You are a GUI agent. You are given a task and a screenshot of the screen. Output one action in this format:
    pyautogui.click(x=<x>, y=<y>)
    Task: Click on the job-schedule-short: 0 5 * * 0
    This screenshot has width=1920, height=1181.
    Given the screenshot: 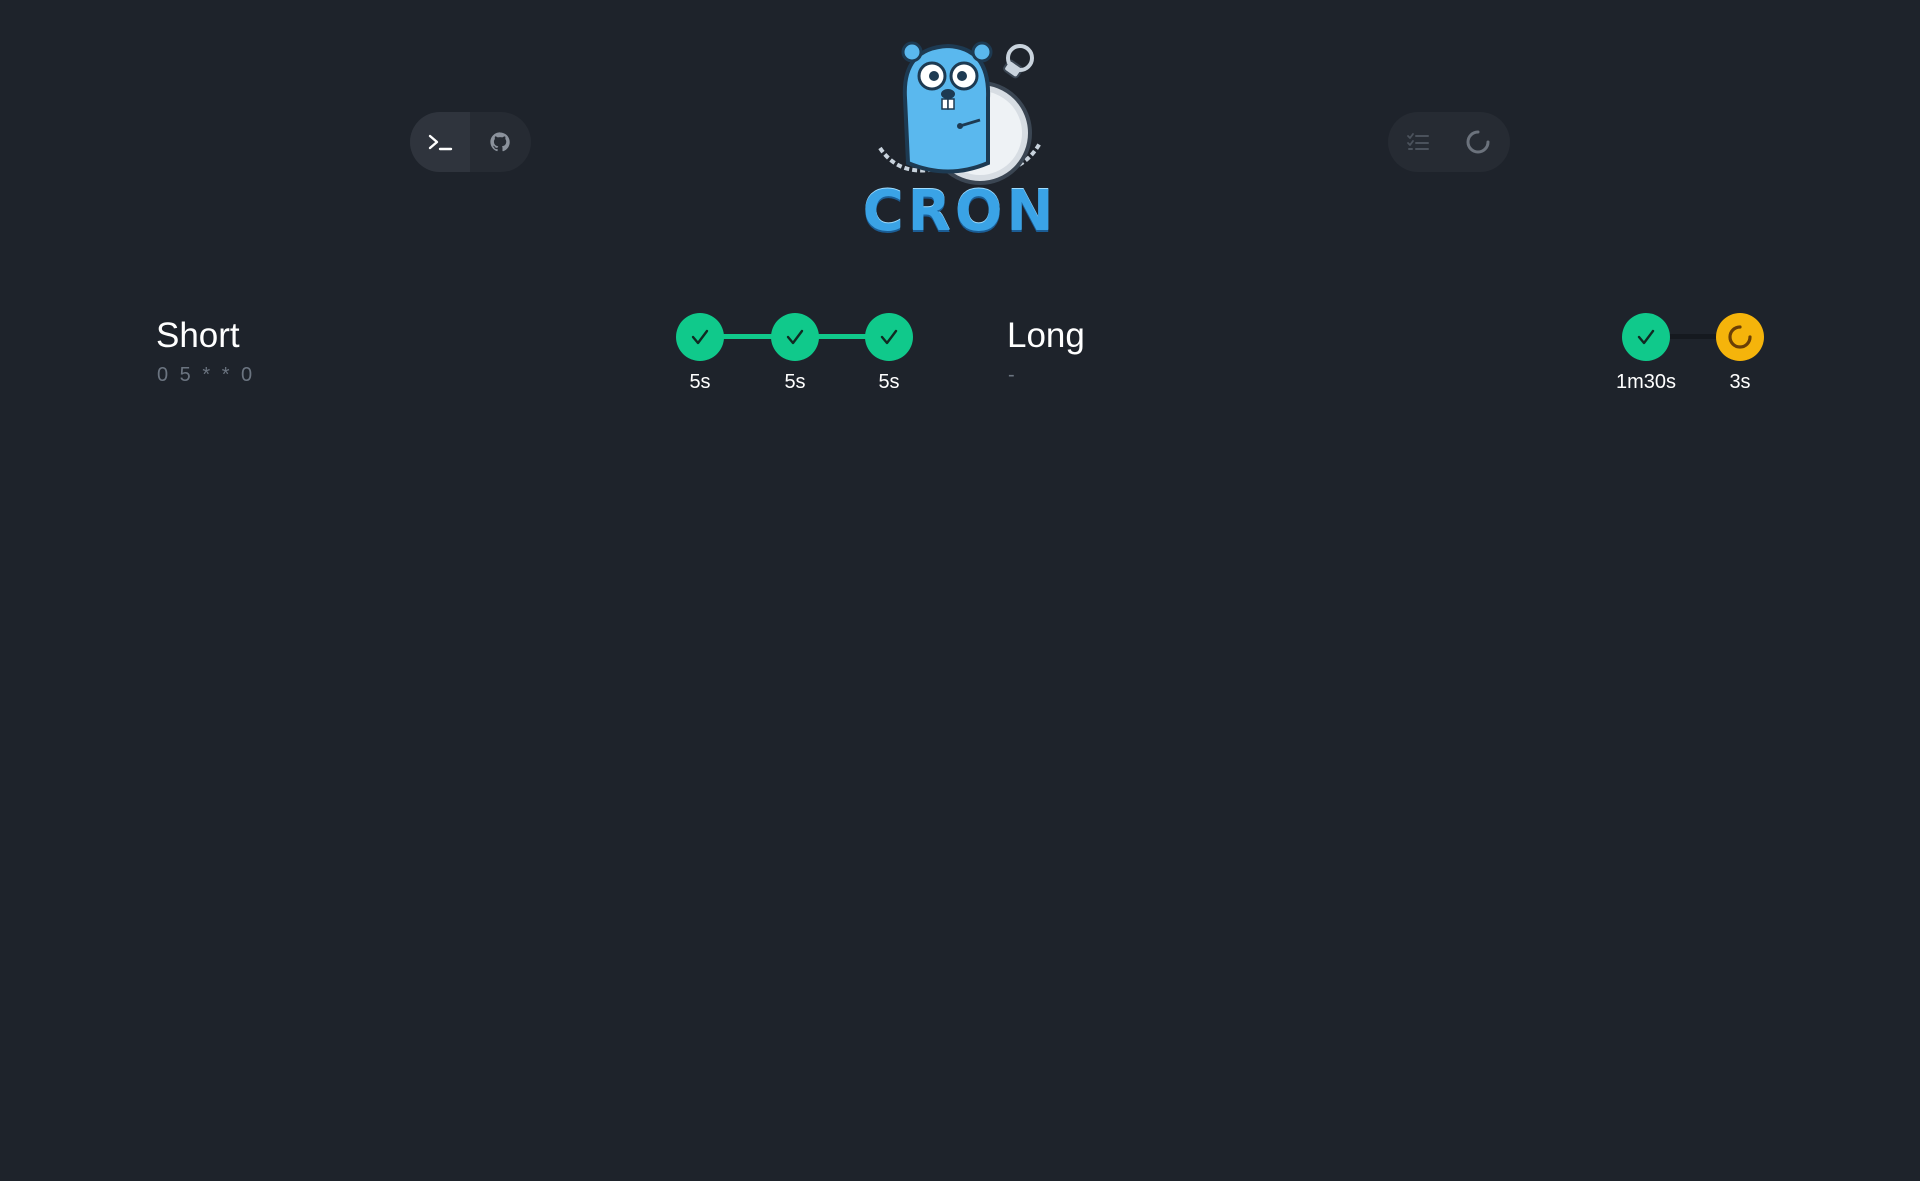 What is the action you would take?
    pyautogui.click(x=206, y=375)
    